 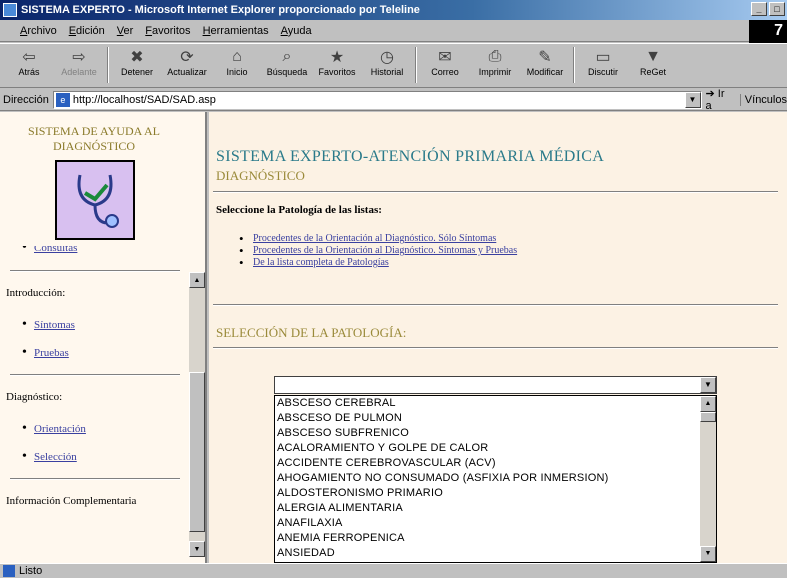 I want to click on pathology-option: ACALORAMIENTO Y GOLPE DE CALOR, so click(x=495, y=448).